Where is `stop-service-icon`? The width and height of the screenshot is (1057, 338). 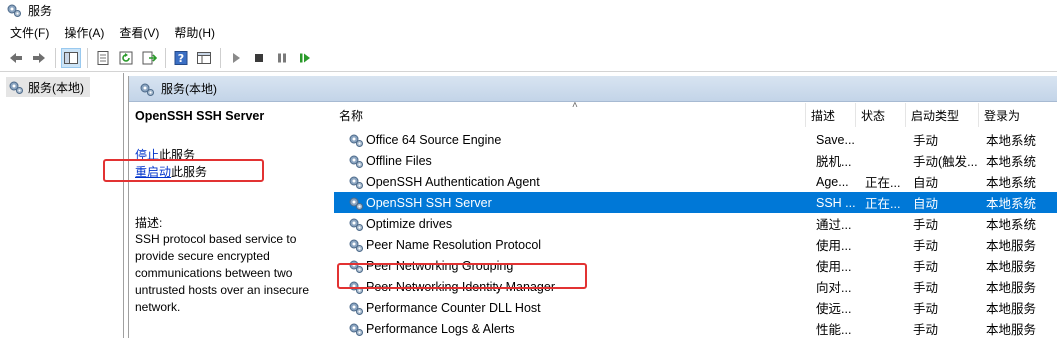 stop-service-icon is located at coordinates (259, 58).